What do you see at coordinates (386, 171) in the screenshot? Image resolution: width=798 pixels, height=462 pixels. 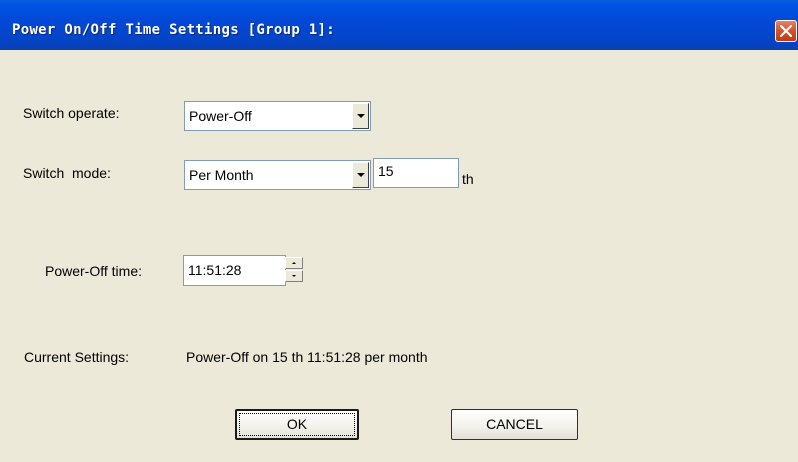 I see `day-of-month-value: 15` at bounding box center [386, 171].